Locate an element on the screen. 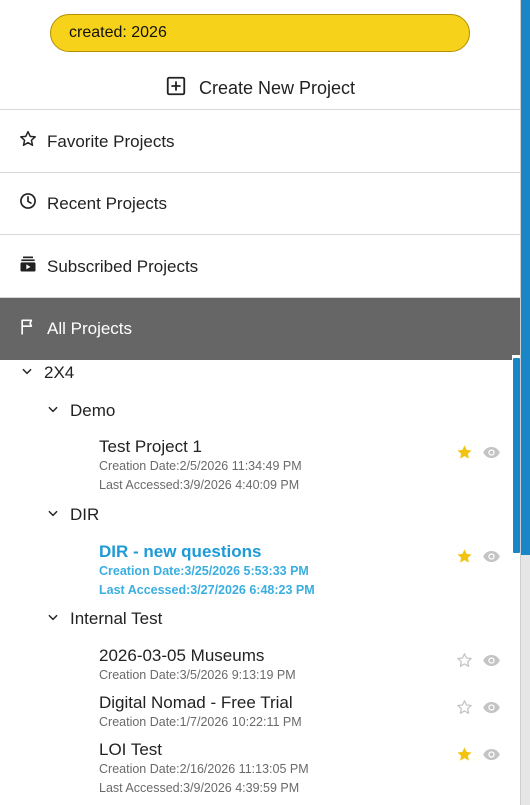 The height and width of the screenshot is (805, 530). project-title: DIR - new questions is located at coordinates (207, 552).